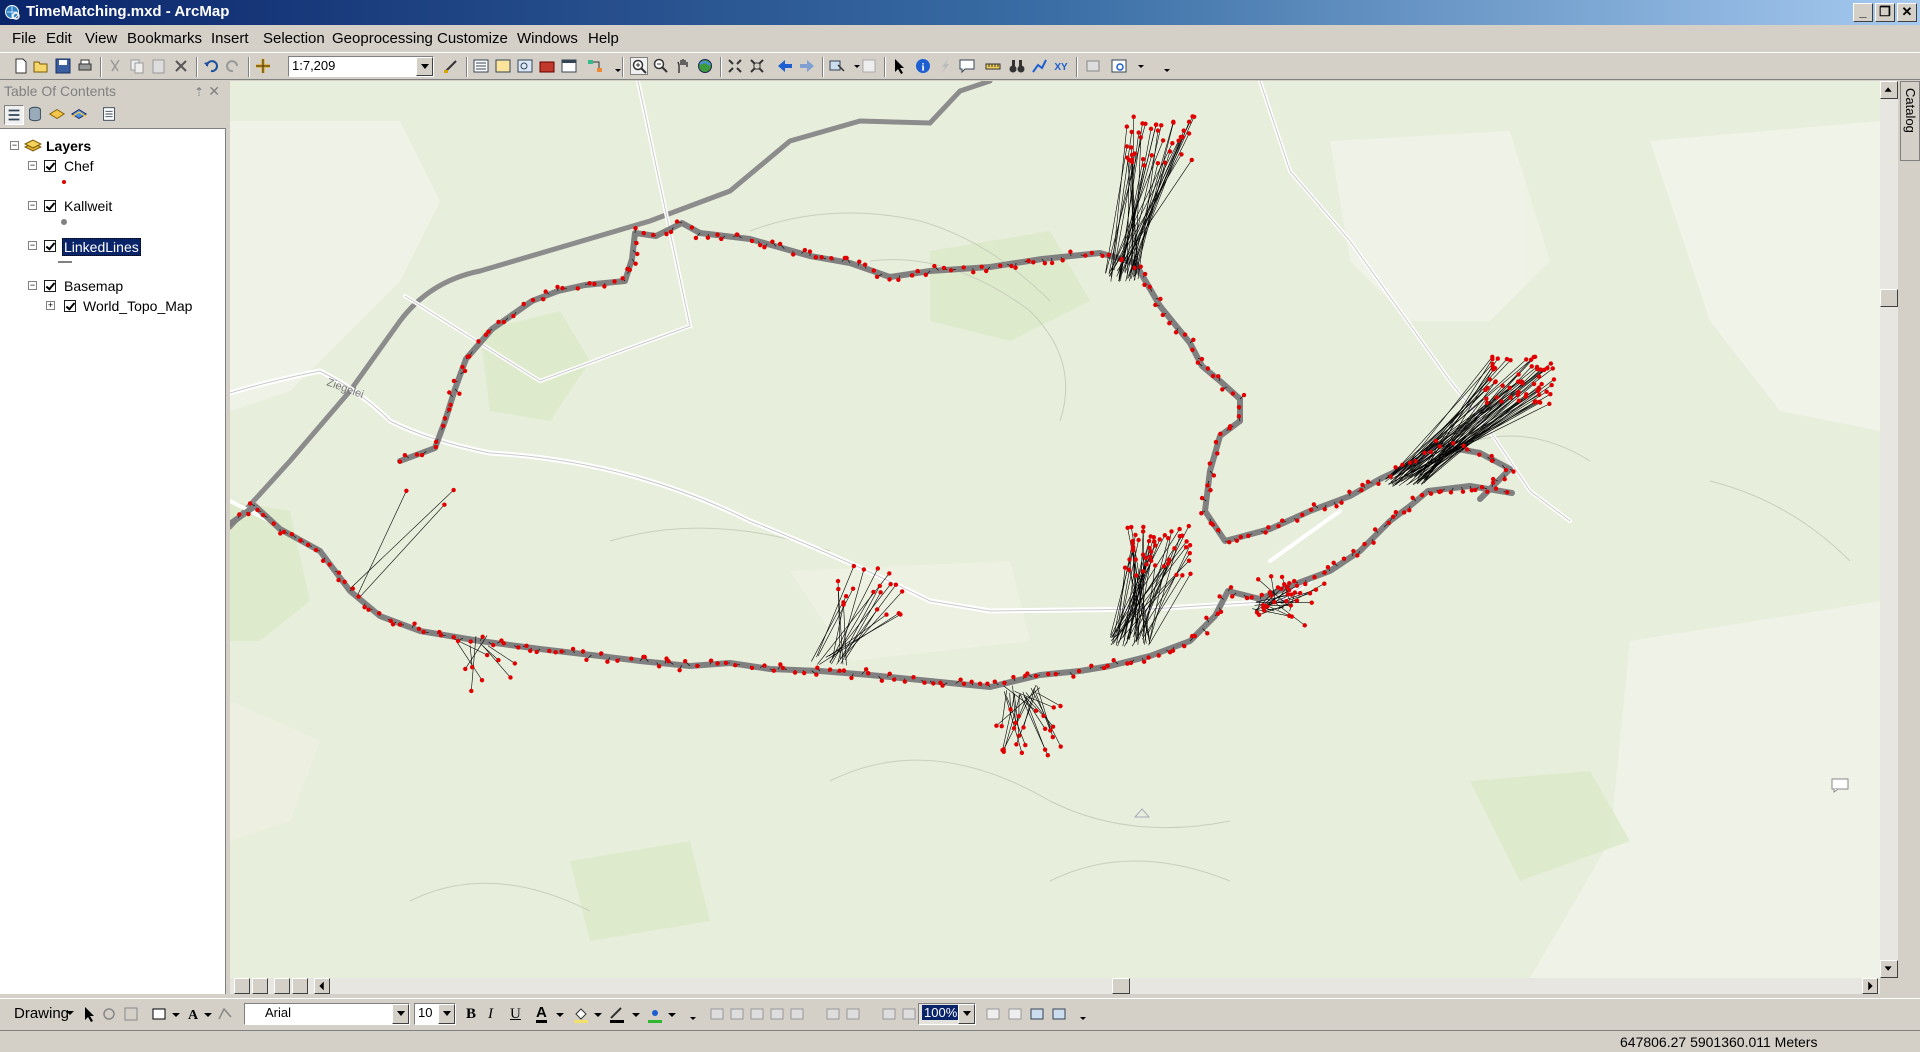 Image resolution: width=1920 pixels, height=1052 pixels. I want to click on font-name-combo: Arial, so click(327, 1014).